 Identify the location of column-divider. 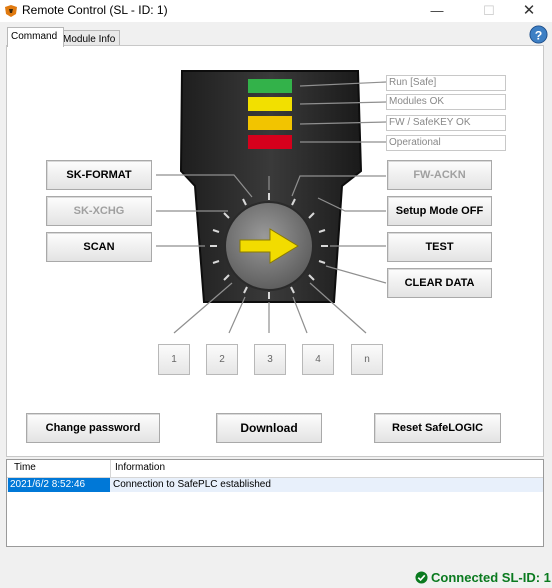
(110, 468).